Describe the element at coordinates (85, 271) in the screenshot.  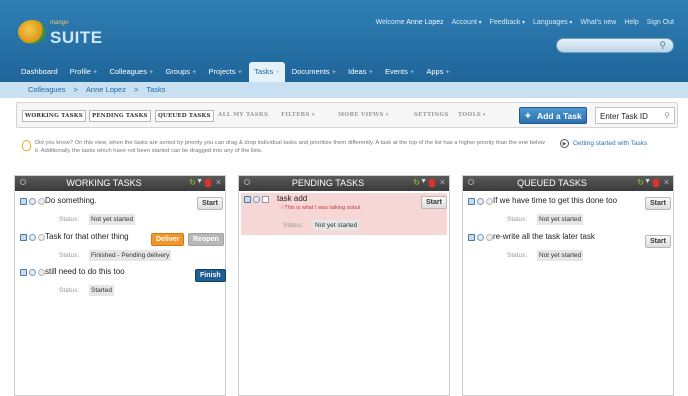
I see `task-name: still need to do this too` at that location.